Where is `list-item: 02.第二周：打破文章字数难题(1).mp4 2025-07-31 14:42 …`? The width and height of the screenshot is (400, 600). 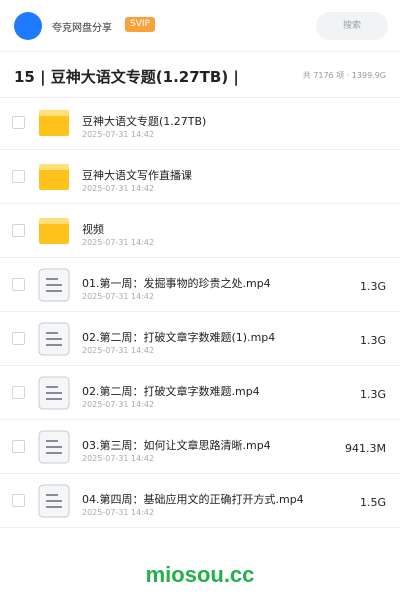 list-item: 02.第二周：打破文章字数难题(1).mp4 2025-07-31 14:42 … is located at coordinates (200, 339).